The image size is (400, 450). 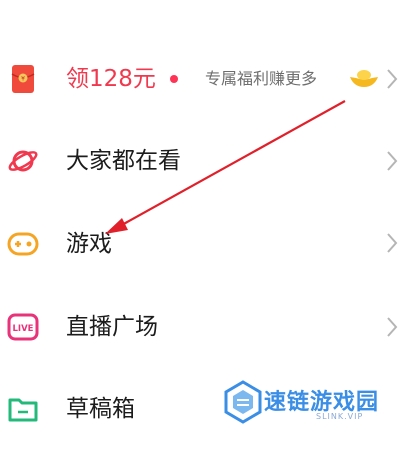 I want to click on watermark-subtext: SLINK.VIP, so click(x=340, y=416).